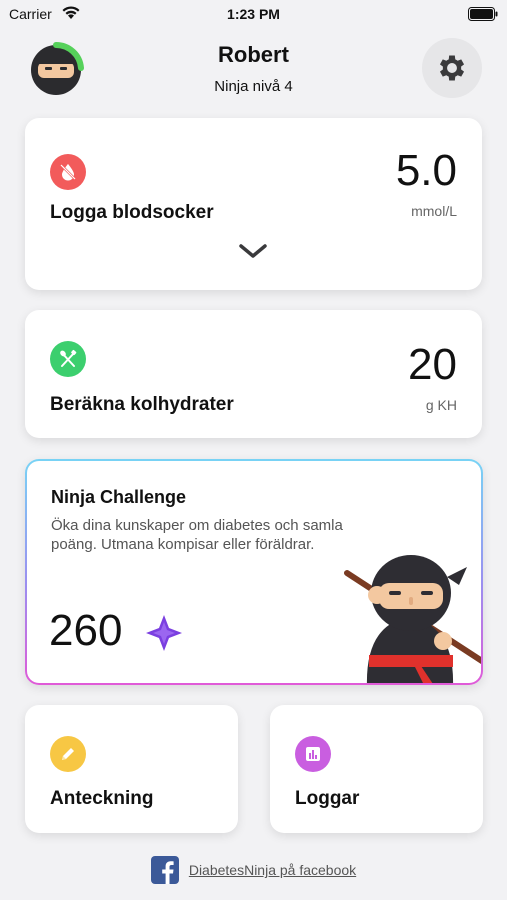 This screenshot has height=900, width=507. I want to click on settings-button, so click(452, 68).